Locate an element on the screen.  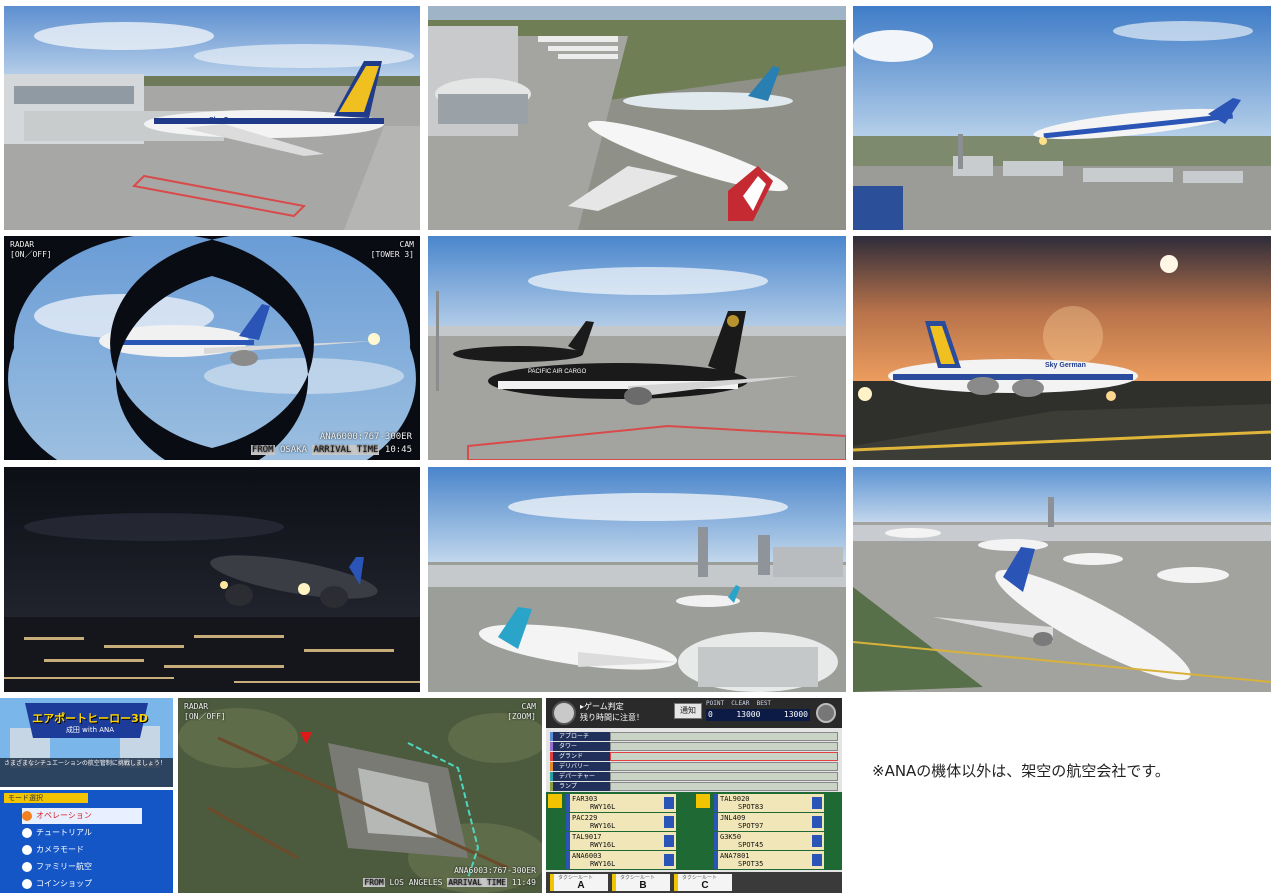
screenshot-sky-german-at-gate: Sky German is located at coordinates (212, 118).